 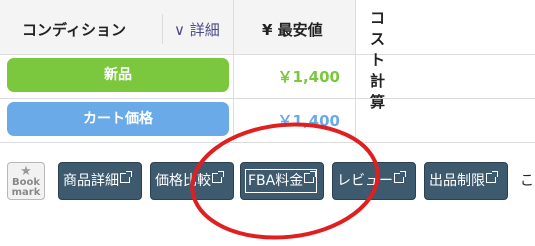 I want to click on new-lowest-price: ￥1,400, so click(x=308, y=77).